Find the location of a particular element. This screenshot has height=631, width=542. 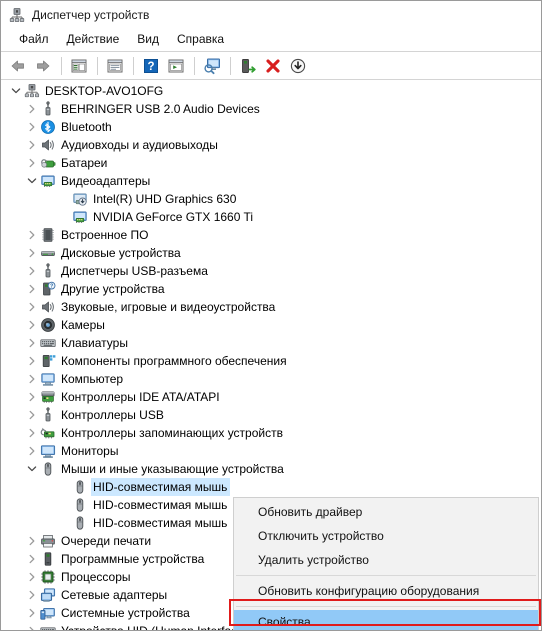

properties-button is located at coordinates (115, 65).